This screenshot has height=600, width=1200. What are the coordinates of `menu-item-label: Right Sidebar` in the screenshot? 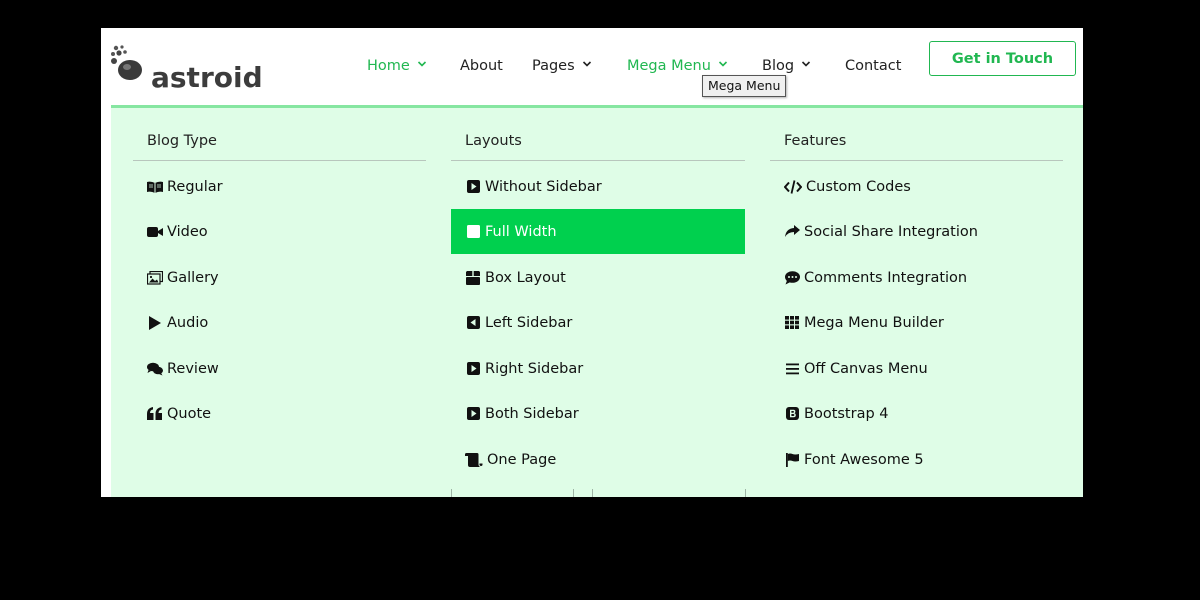 It's located at (534, 368).